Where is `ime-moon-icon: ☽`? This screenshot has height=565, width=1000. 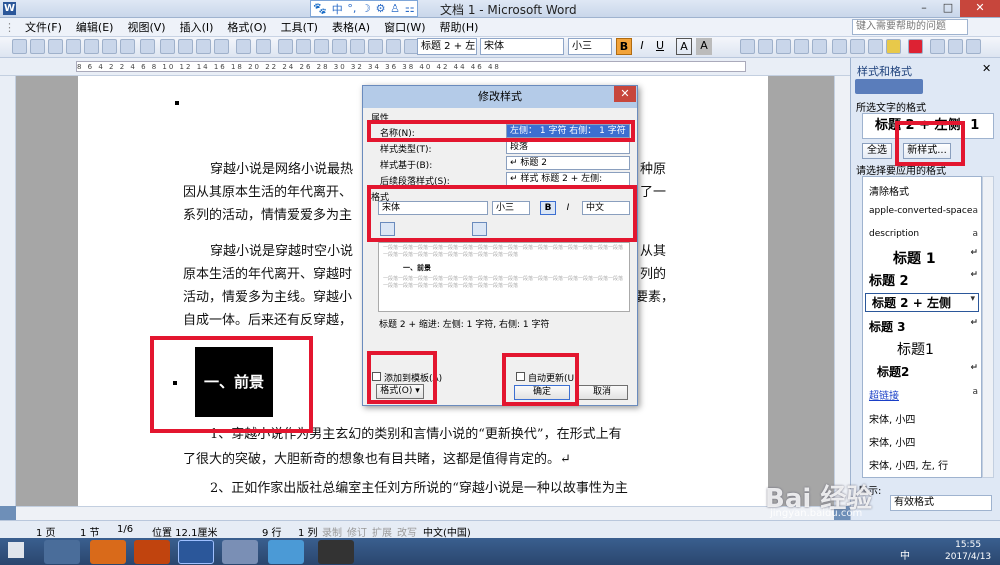
ime-moon-icon: ☽ is located at coordinates (366, 8).